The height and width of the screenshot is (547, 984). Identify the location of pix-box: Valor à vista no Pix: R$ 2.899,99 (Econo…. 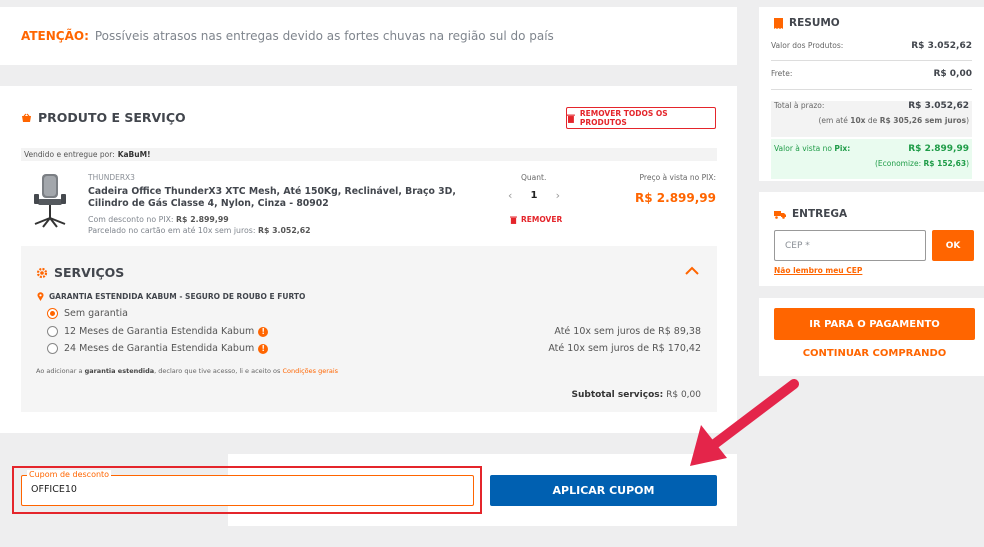
(871, 159).